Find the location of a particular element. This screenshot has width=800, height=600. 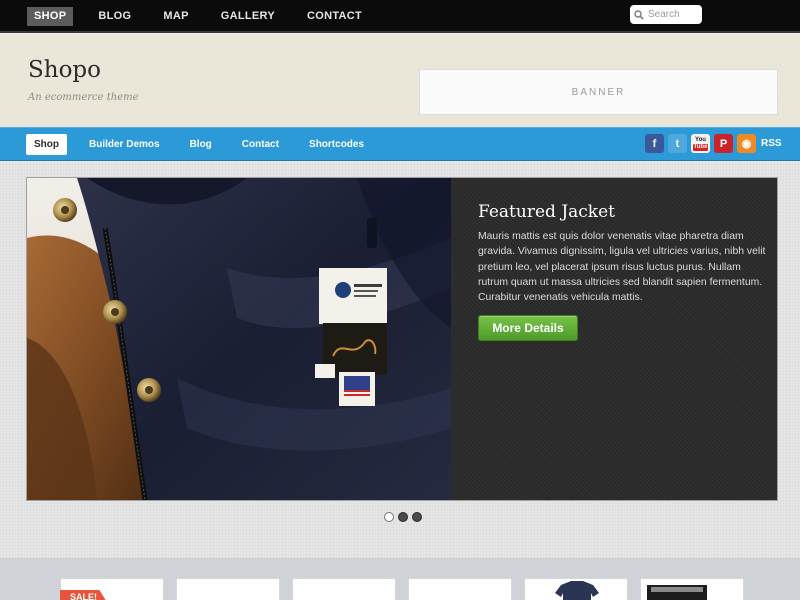

topnav-item-contact: CONTACT is located at coordinates (334, 16).